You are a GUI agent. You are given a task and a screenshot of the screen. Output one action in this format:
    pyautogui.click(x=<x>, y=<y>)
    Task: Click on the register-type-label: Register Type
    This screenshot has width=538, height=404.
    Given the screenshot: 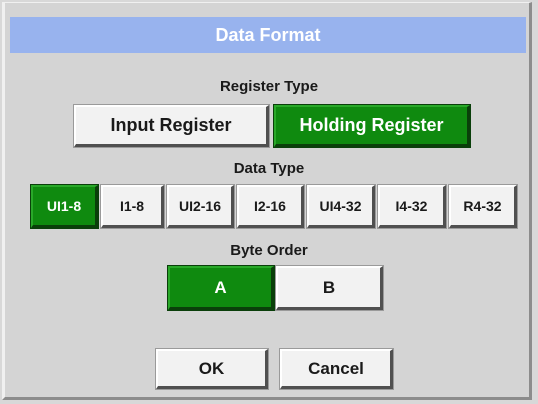 What is the action you would take?
    pyautogui.click(x=269, y=86)
    